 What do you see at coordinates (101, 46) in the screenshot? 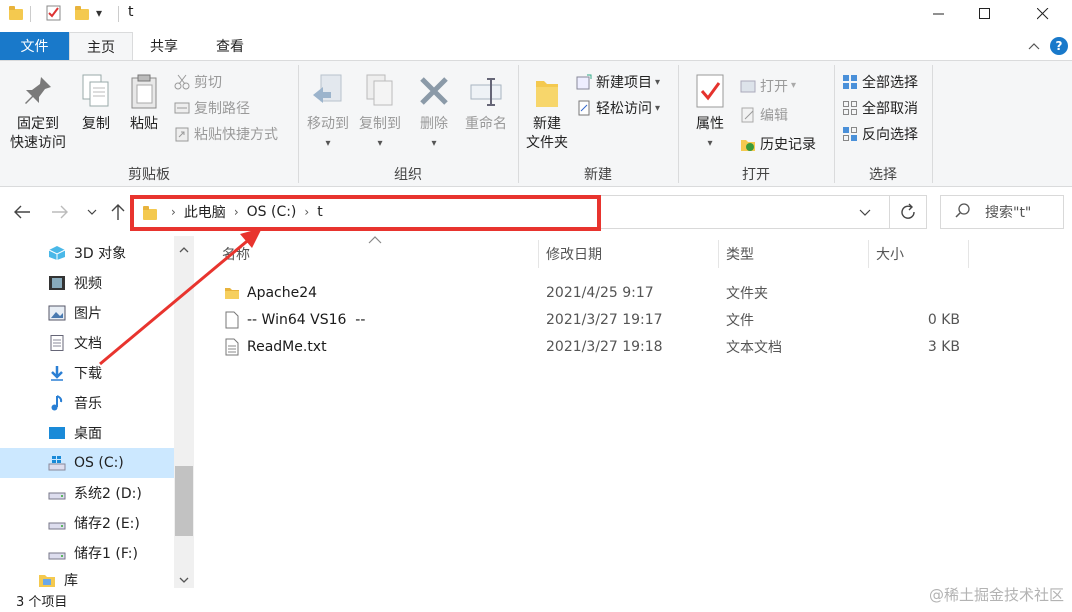
I see `tab-home: 主页` at bounding box center [101, 46].